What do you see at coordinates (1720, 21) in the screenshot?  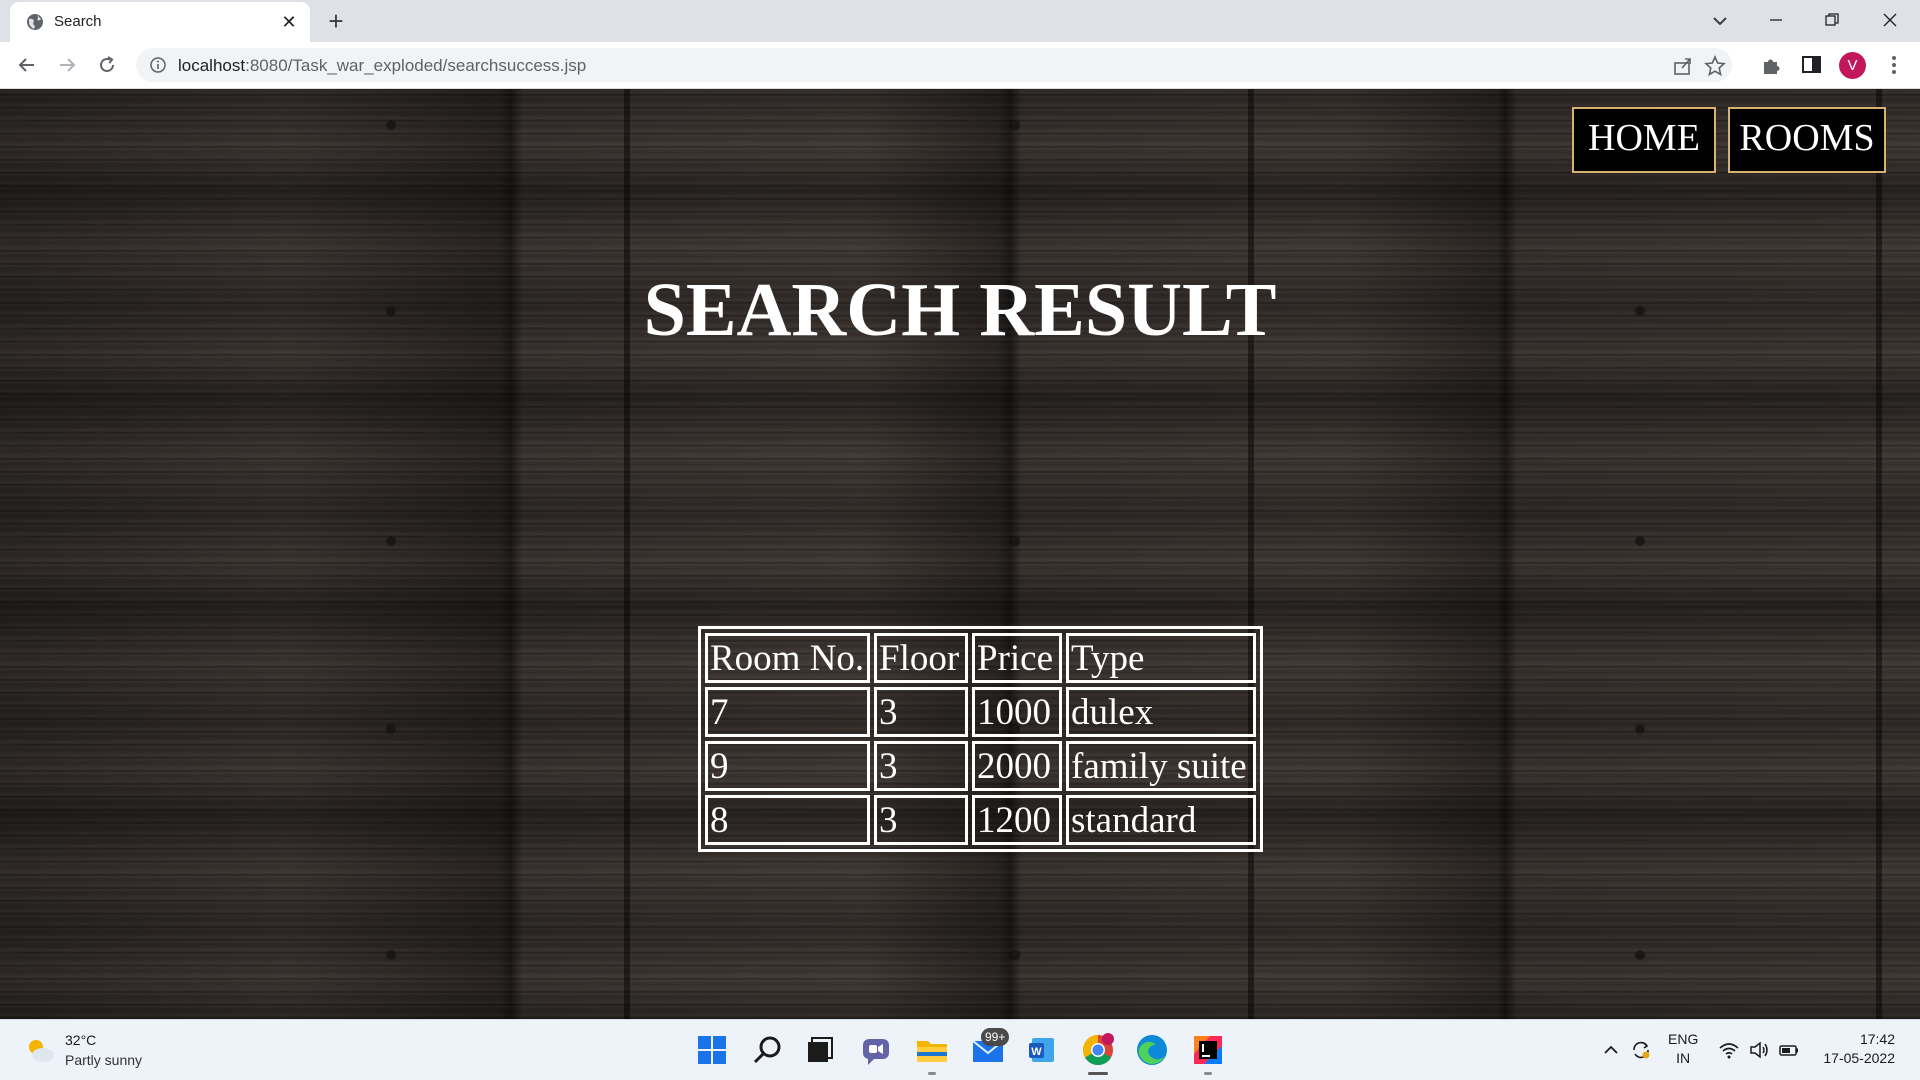 I see `tab-search-chevron-icon` at bounding box center [1720, 21].